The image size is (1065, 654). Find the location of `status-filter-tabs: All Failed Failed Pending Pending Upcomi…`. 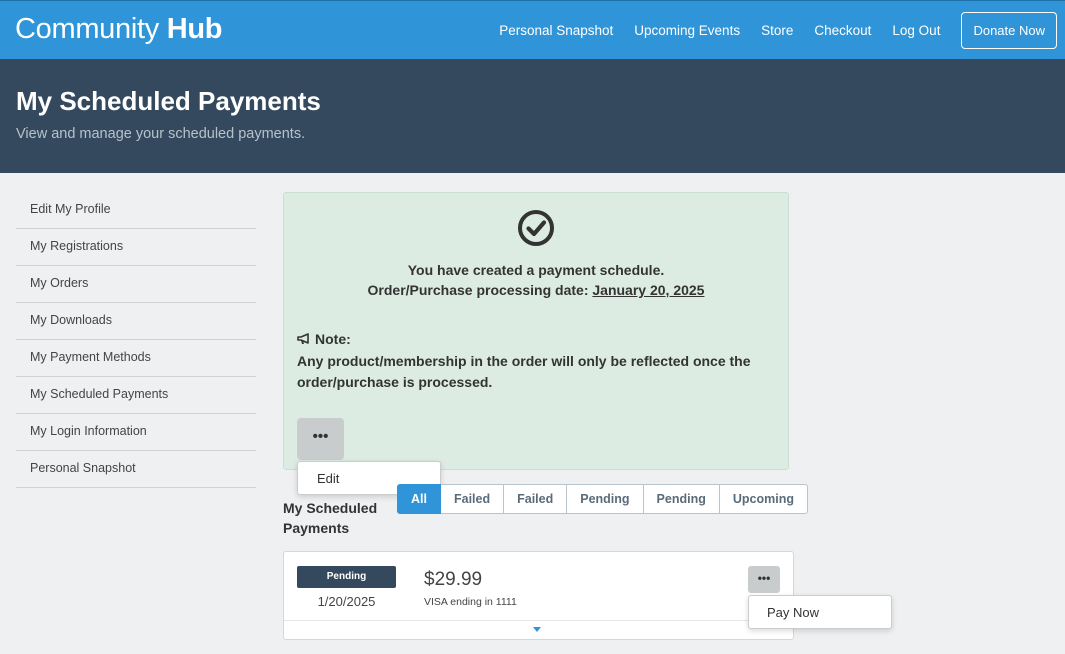

status-filter-tabs: All Failed Failed Pending Pending Upcomi… is located at coordinates (602, 499).